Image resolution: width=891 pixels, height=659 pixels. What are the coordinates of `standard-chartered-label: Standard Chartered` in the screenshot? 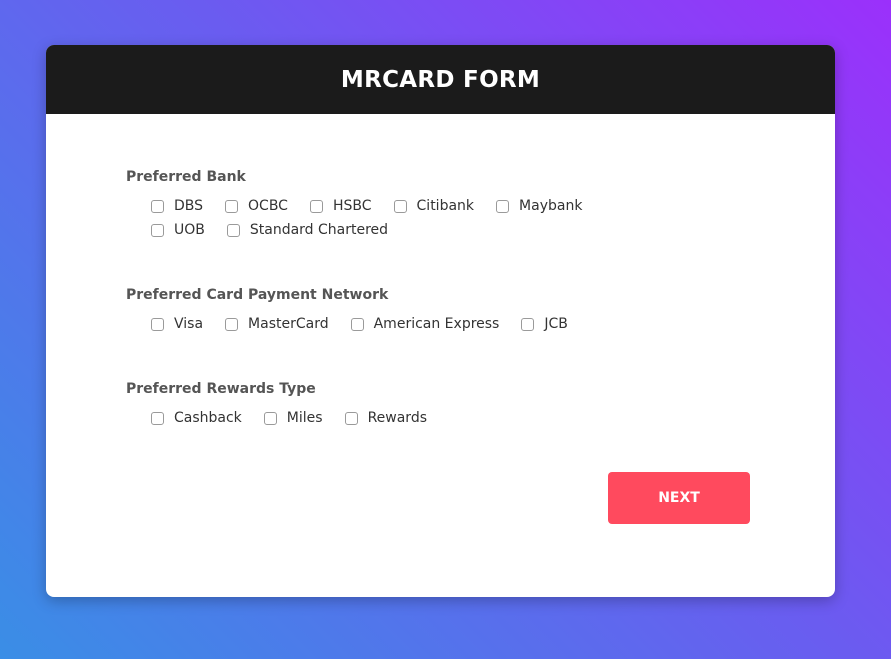 It's located at (319, 230).